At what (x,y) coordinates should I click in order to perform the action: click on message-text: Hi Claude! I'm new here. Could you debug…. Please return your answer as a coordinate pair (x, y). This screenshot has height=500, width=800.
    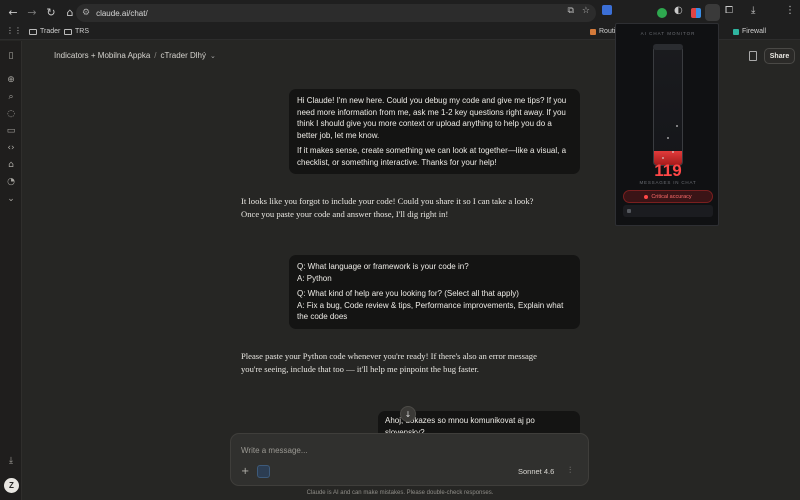
    Looking at the image, I should click on (432, 118).